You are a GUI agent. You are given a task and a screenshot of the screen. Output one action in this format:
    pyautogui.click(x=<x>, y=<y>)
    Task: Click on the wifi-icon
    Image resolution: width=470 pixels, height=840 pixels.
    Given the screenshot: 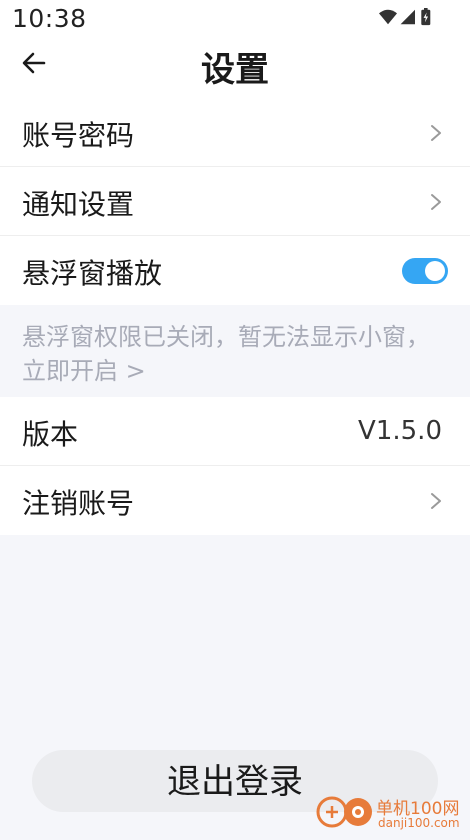 What is the action you would take?
    pyautogui.click(x=388, y=17)
    